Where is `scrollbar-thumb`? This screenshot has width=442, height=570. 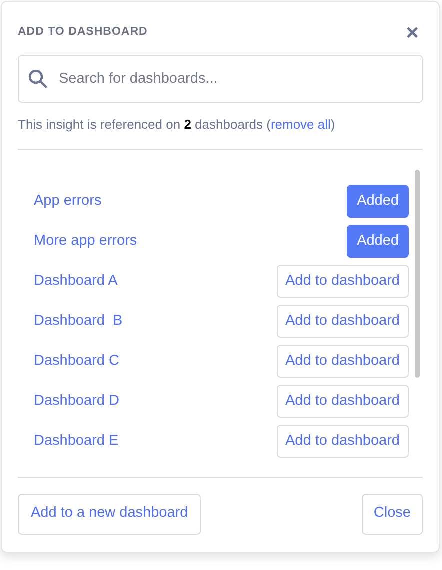
scrollbar-thumb is located at coordinates (417, 274).